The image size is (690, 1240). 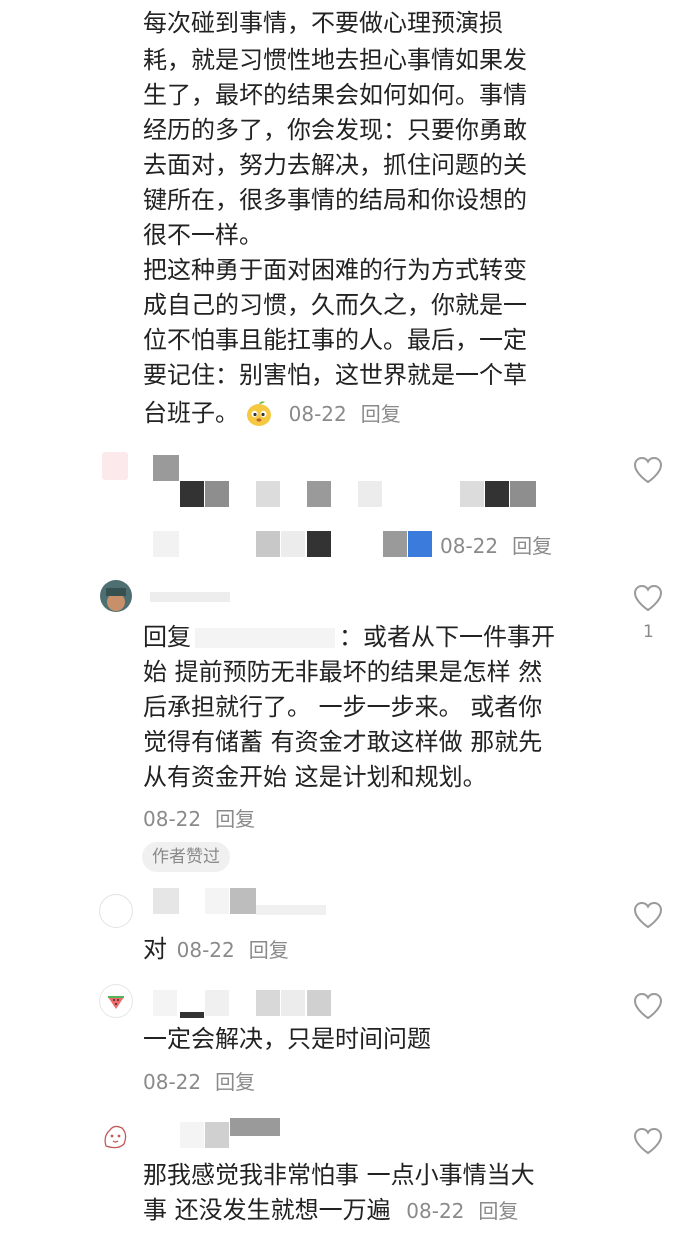 I want to click on reply-prefix: 回复, so click(x=167, y=637).